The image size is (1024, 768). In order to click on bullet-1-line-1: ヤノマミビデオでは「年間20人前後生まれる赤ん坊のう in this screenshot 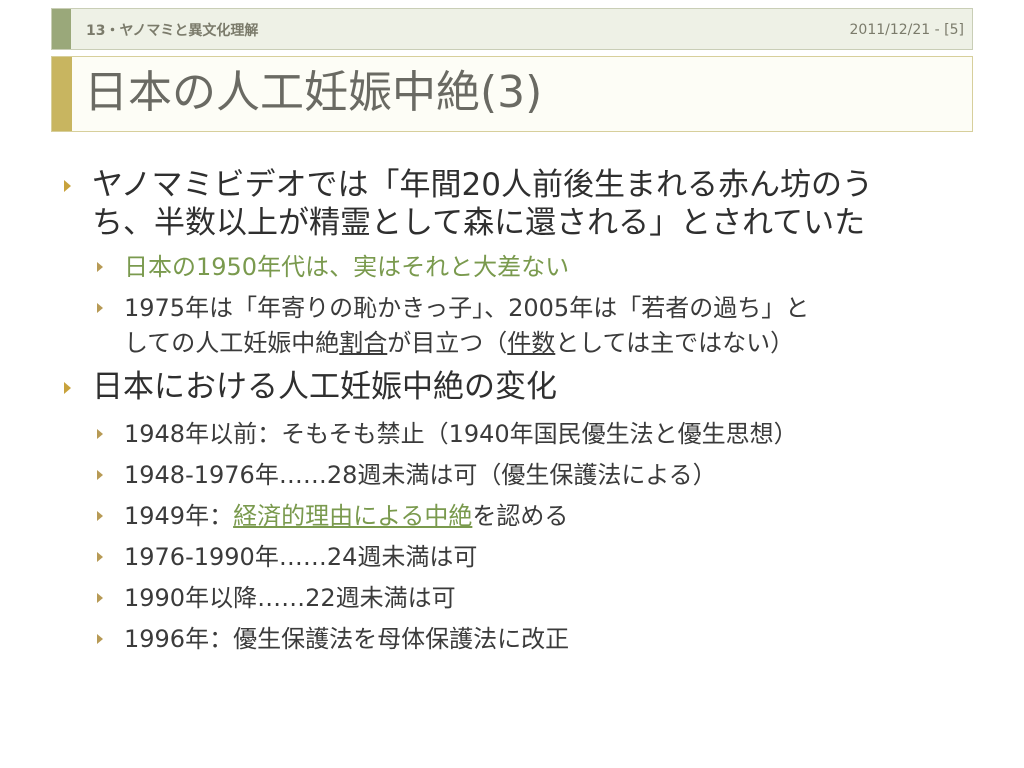, I will do `click(482, 185)`.